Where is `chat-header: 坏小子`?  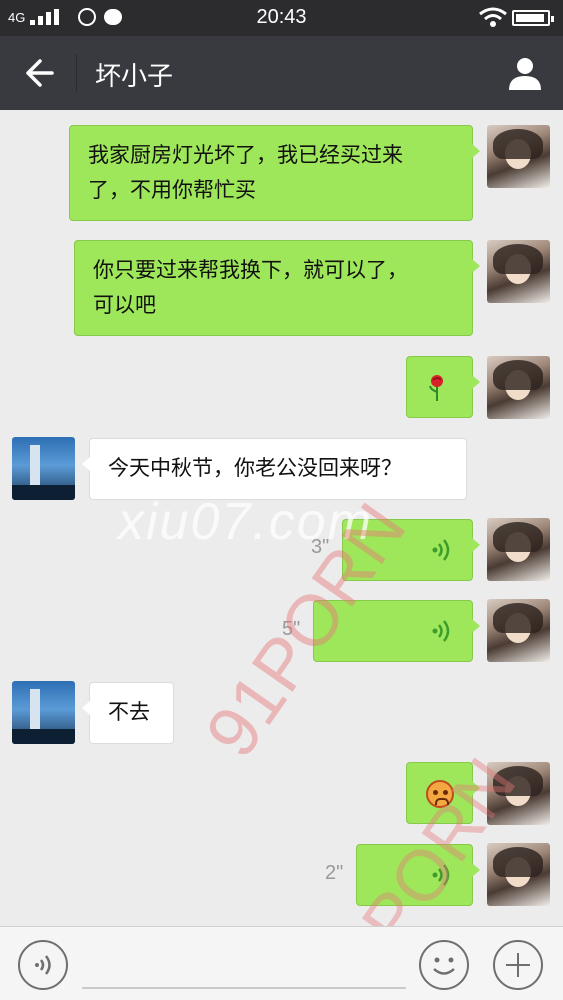 chat-header: 坏小子 is located at coordinates (281, 73).